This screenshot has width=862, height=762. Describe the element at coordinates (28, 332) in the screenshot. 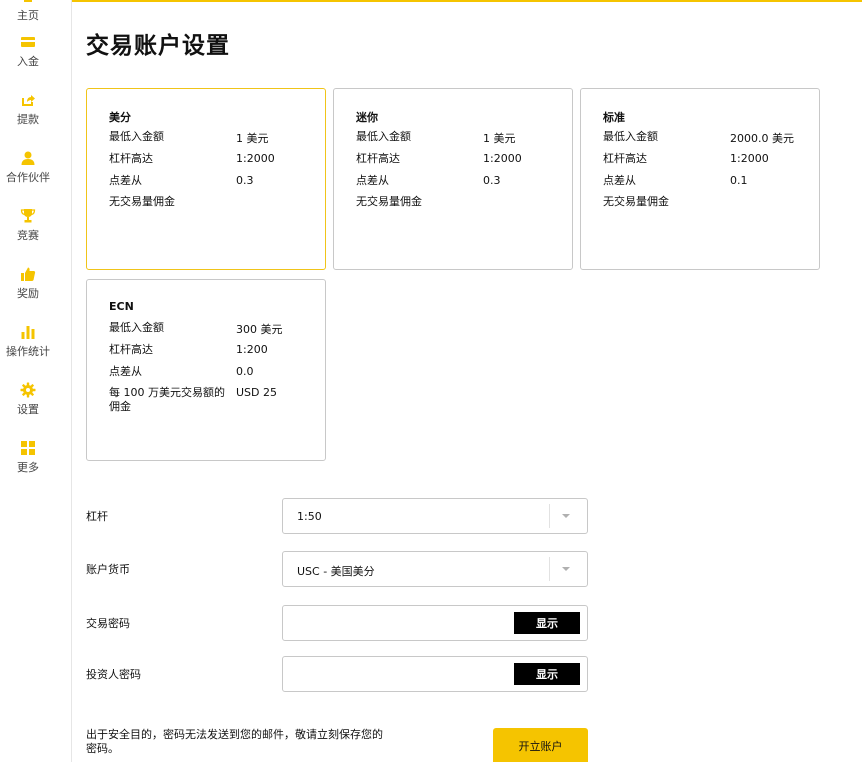

I see `bar-chart-icon` at that location.